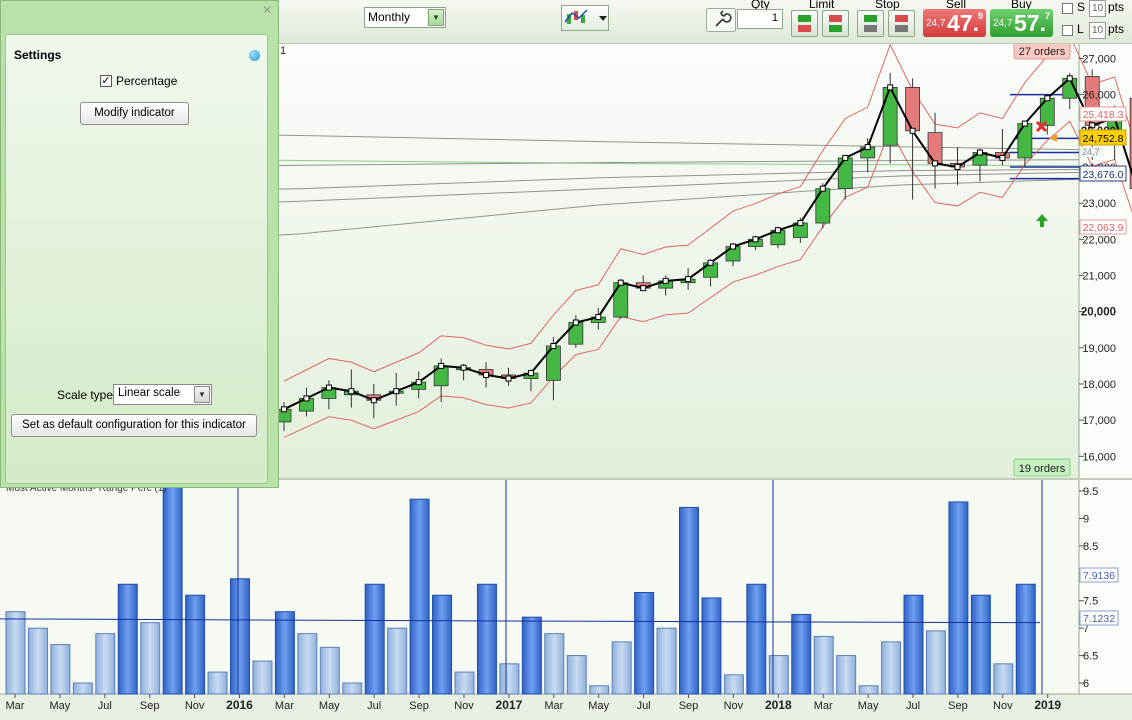  What do you see at coordinates (239, 705) in the screenshot?
I see `time-tick-label: 2016` at bounding box center [239, 705].